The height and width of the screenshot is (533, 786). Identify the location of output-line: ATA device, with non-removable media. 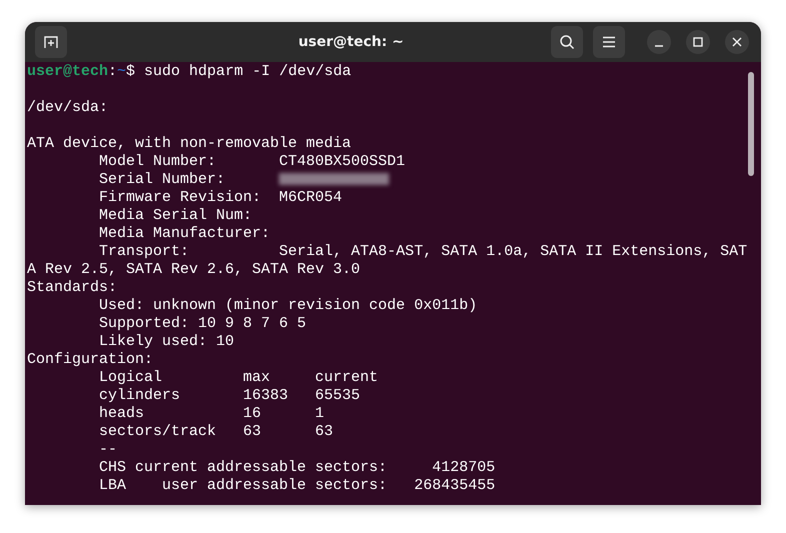
(189, 144).